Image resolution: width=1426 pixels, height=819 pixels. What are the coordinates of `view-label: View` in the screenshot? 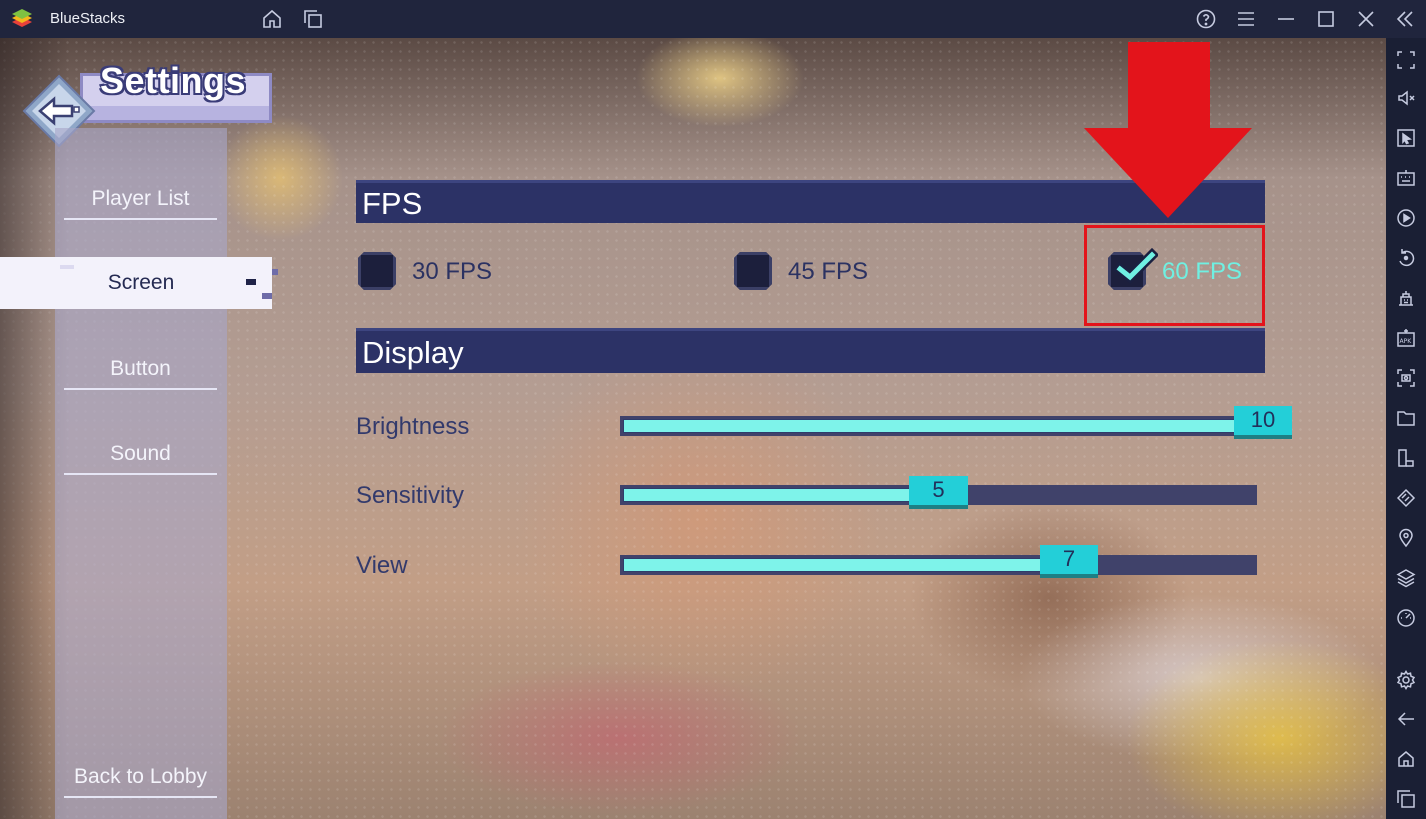 It's located at (382, 565).